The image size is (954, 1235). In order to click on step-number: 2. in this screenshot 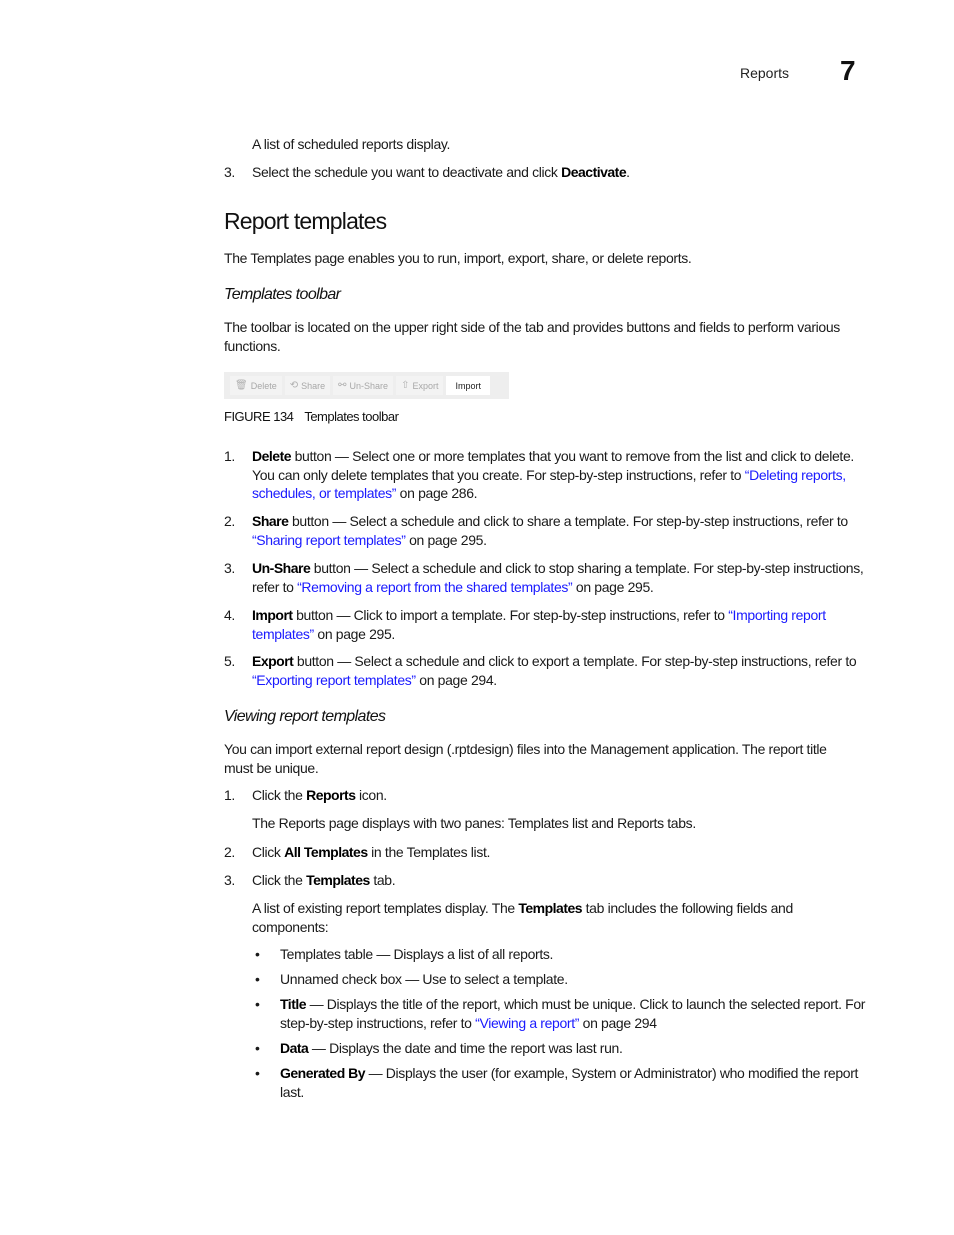, I will do `click(229, 852)`.